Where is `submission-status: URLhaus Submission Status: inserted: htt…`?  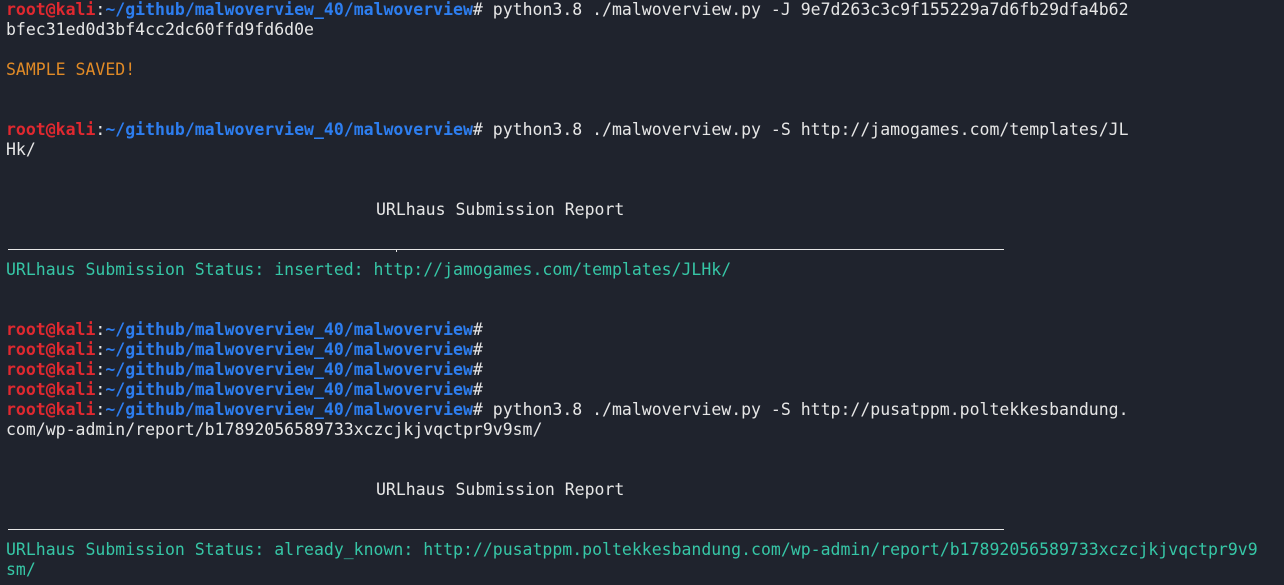 submission-status: URLhaus Submission Status: inserted: htt… is located at coordinates (369, 269).